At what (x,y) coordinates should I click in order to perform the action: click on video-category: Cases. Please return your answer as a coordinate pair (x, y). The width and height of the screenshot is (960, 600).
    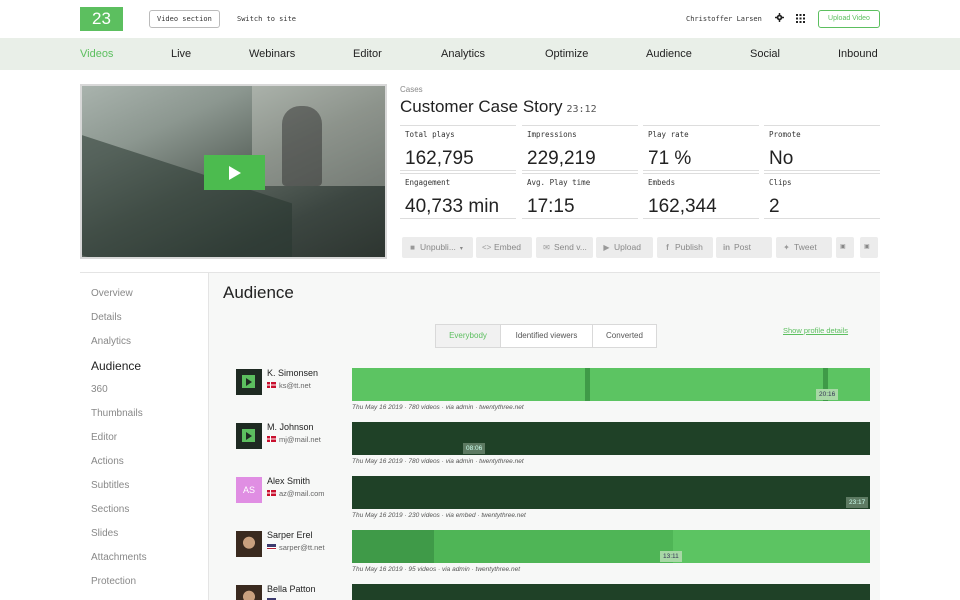
    Looking at the image, I should click on (411, 89).